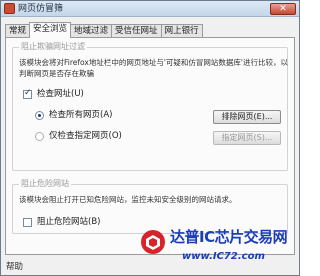 This screenshot has width=320, height=276. What do you see at coordinates (39, 136) in the screenshot?
I see `check-specified-pages-radio` at bounding box center [39, 136].